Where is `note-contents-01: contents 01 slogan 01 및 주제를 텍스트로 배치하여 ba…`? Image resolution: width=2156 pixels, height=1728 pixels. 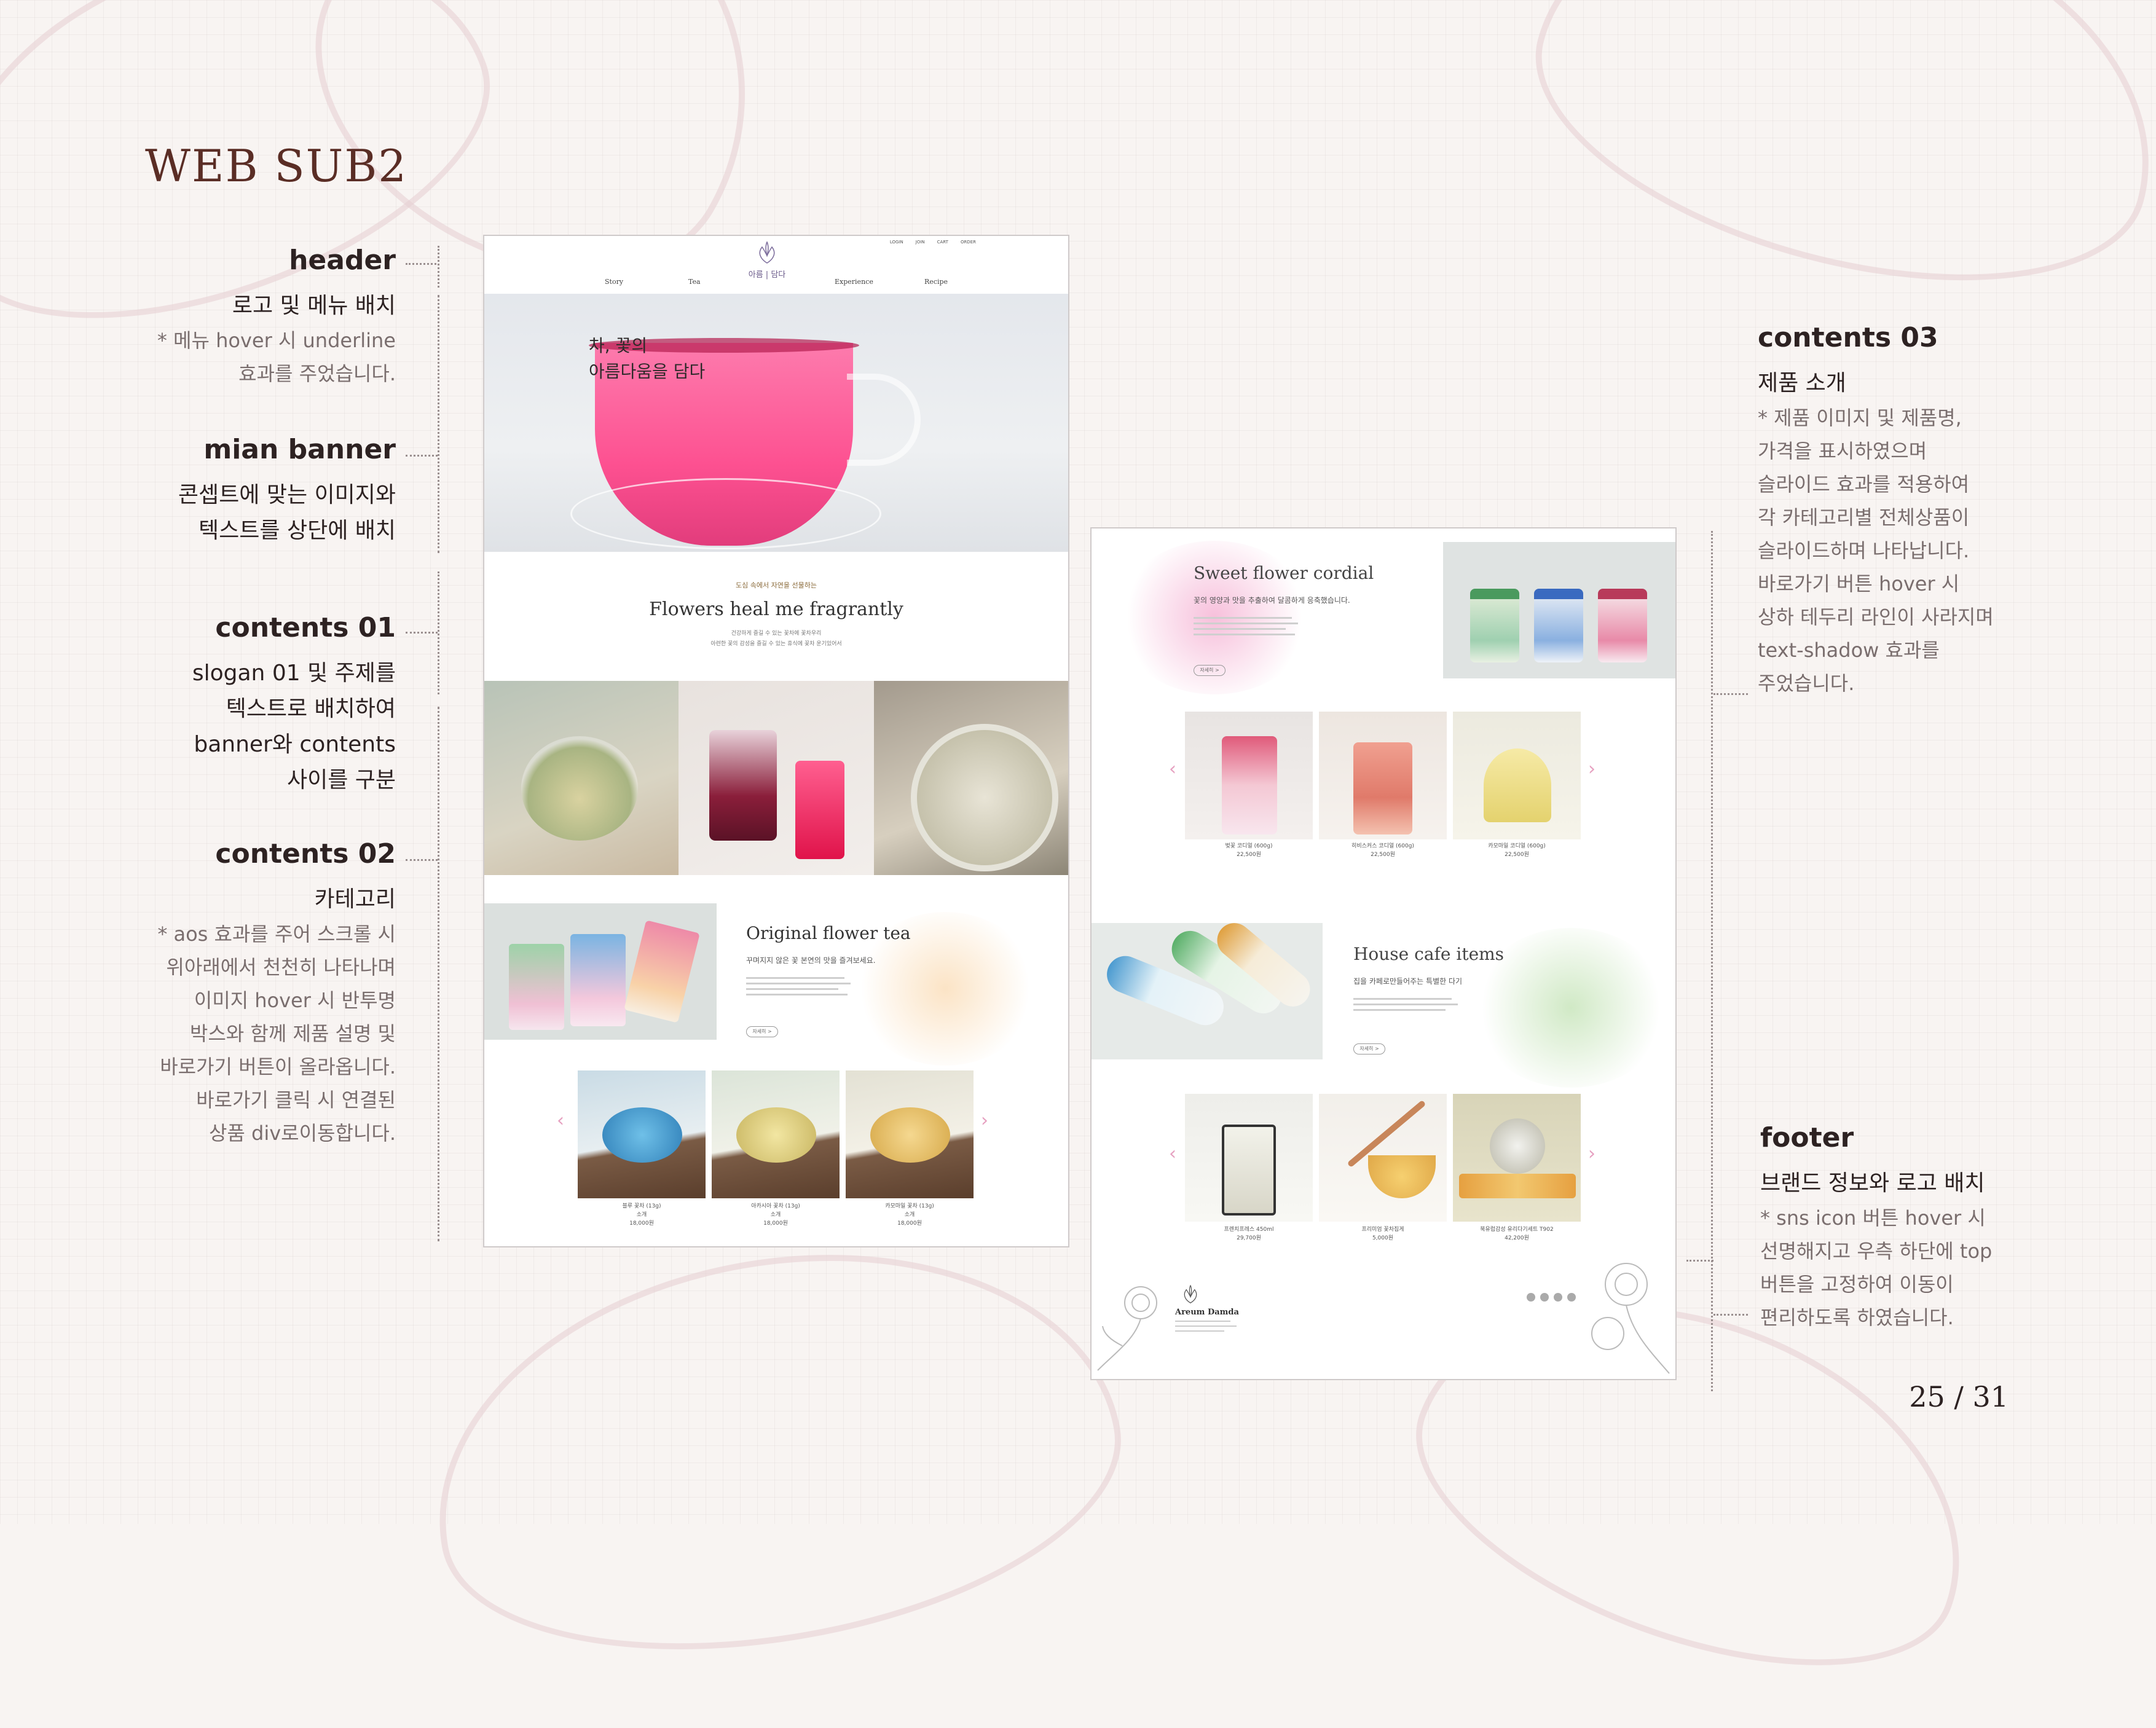
note-contents-01: contents 01 slogan 01 및 주제를 텍스트로 배치하여 ba… is located at coordinates (254, 705).